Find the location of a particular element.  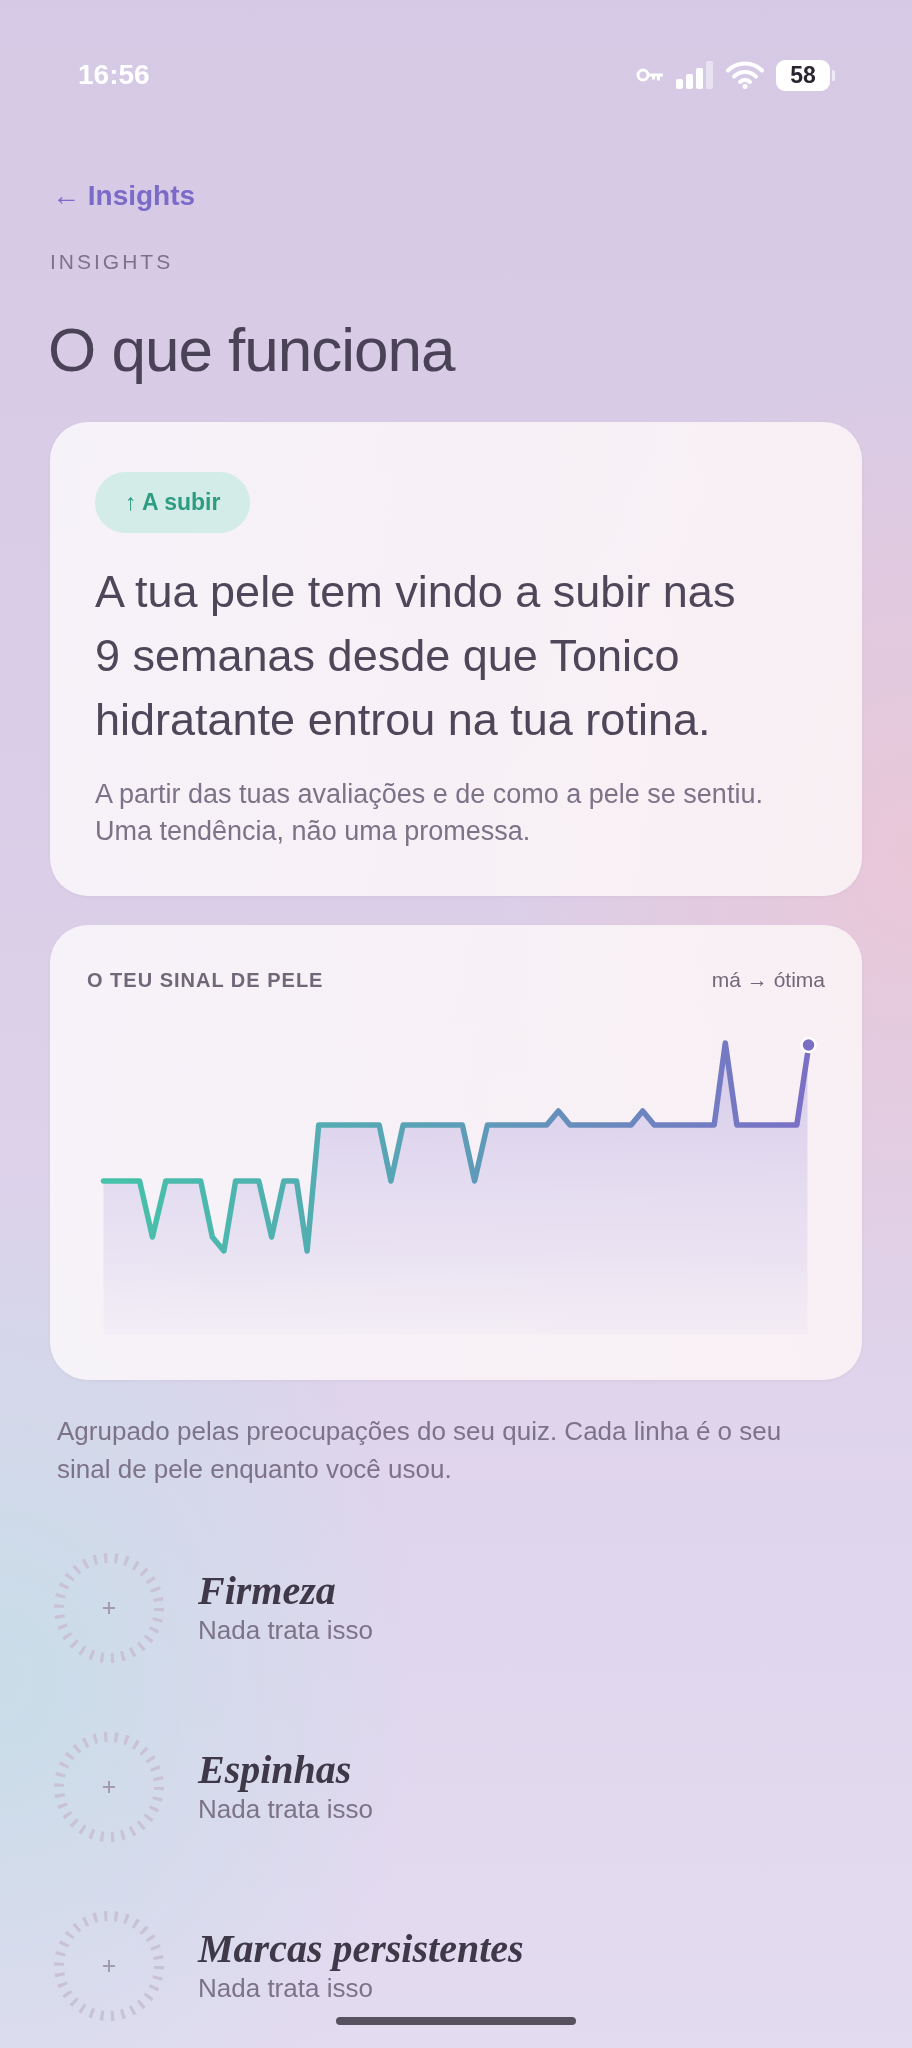

grouping-caption: Agrupado pelas preocupações do seu quiz. Cada linha é o seu sinal de pele enquanto você usou. is located at coordinates (420, 1450).